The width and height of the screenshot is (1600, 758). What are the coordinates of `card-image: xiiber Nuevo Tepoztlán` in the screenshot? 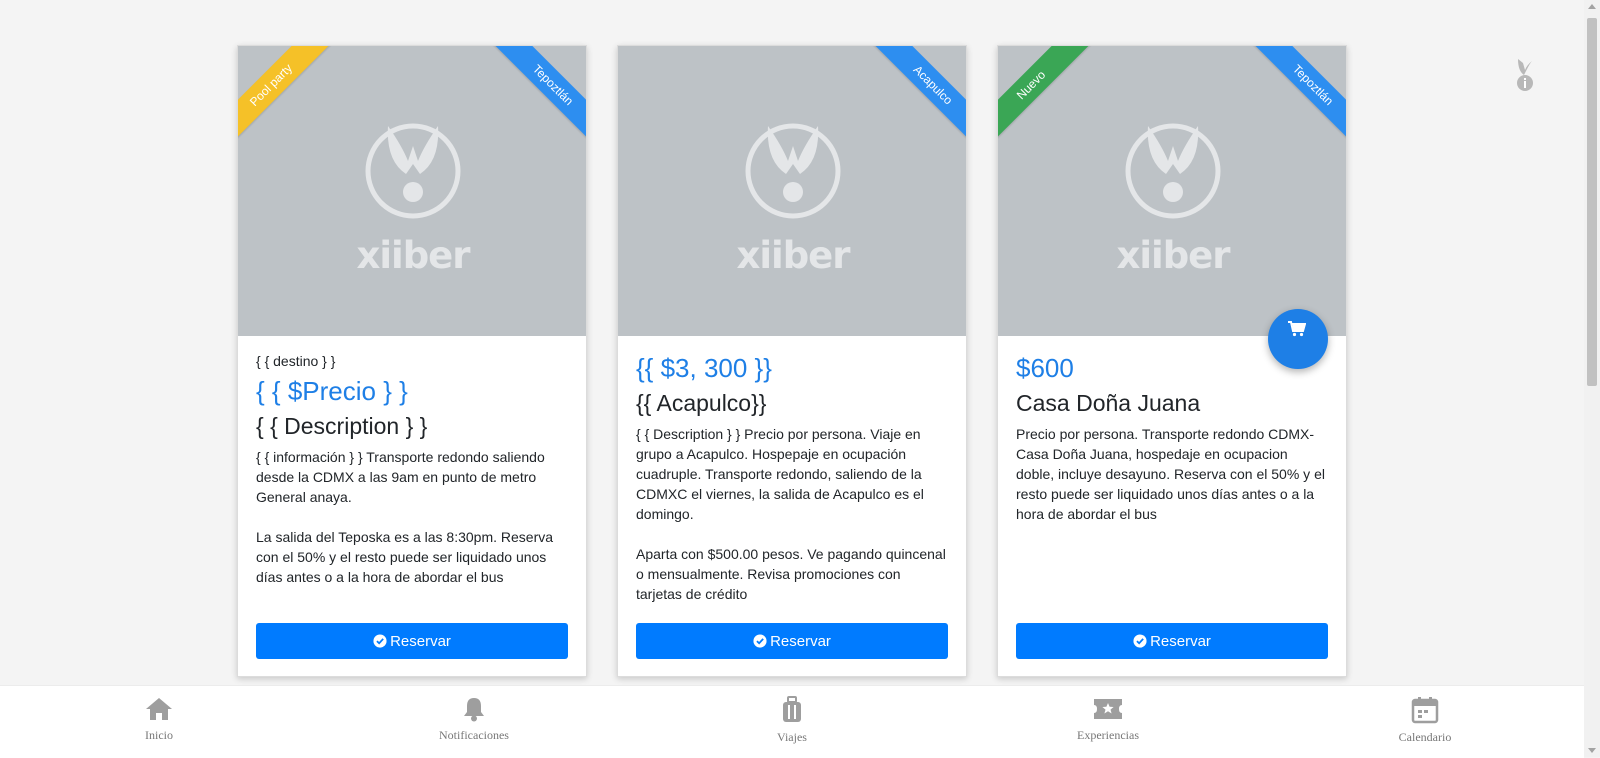 It's located at (1172, 191).